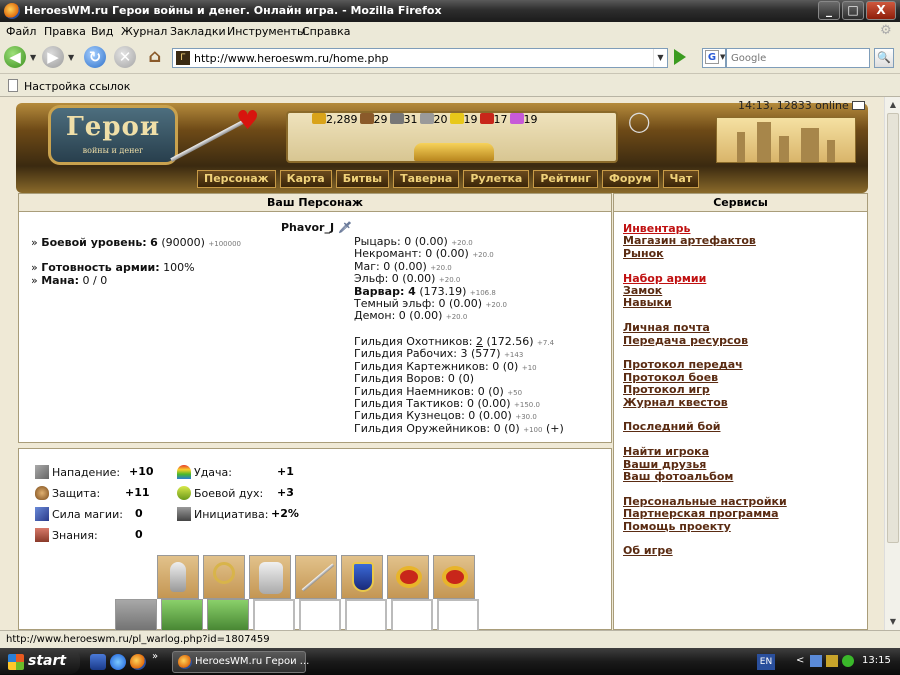  Describe the element at coordinates (496, 179) in the screenshot. I see `nav-item-4: Рулетка` at that location.